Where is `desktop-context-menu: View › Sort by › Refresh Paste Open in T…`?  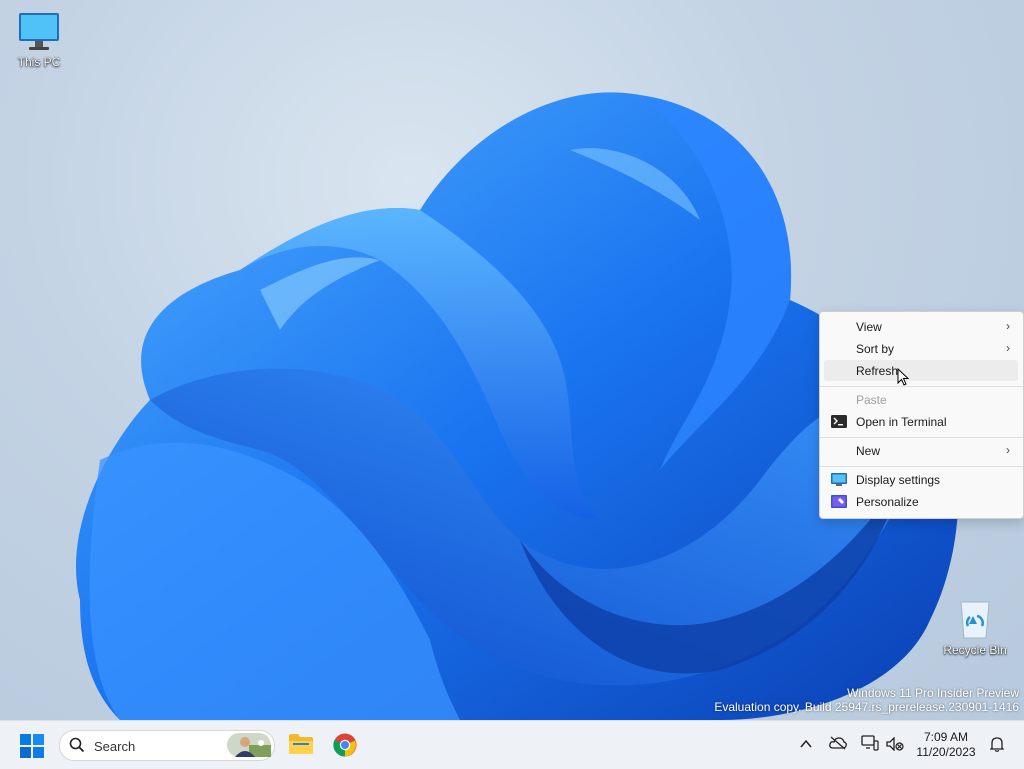 desktop-context-menu: View › Sort by › Refresh Paste Open in T… is located at coordinates (921, 415).